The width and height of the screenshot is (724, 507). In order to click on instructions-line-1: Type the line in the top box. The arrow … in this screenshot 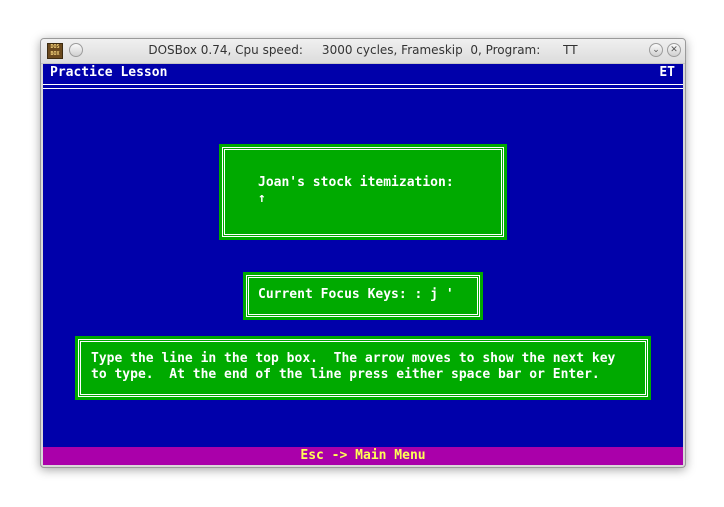, I will do `click(353, 358)`.